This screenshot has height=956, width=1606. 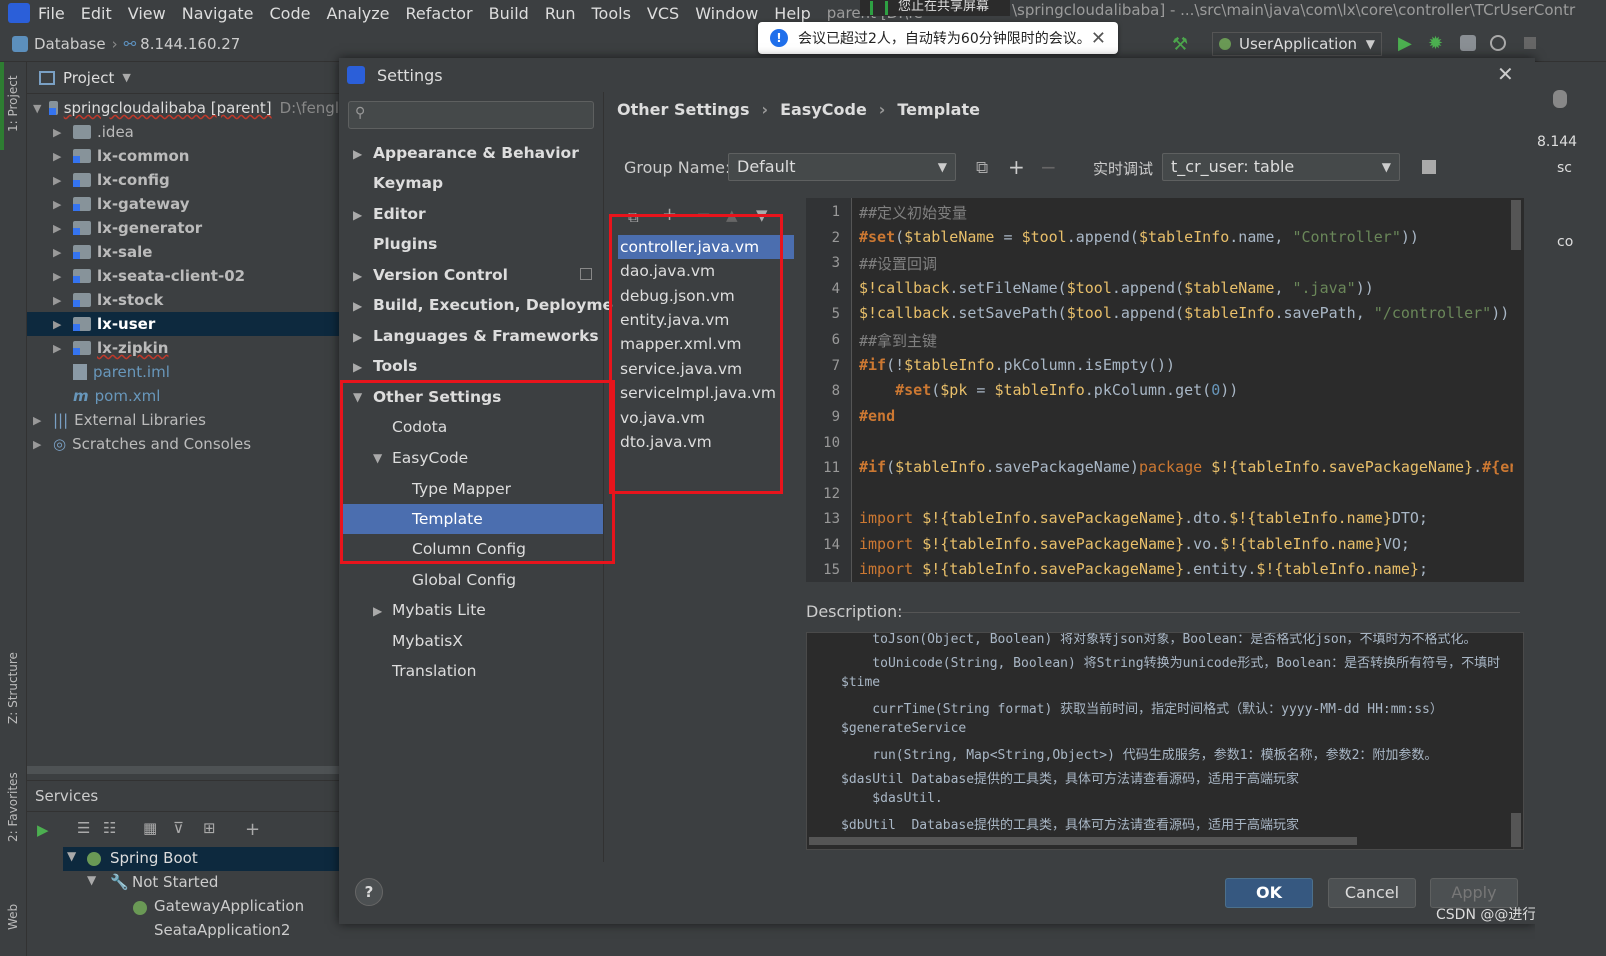 What do you see at coordinates (399, 214) in the screenshot?
I see `nav-editor: Editor` at bounding box center [399, 214].